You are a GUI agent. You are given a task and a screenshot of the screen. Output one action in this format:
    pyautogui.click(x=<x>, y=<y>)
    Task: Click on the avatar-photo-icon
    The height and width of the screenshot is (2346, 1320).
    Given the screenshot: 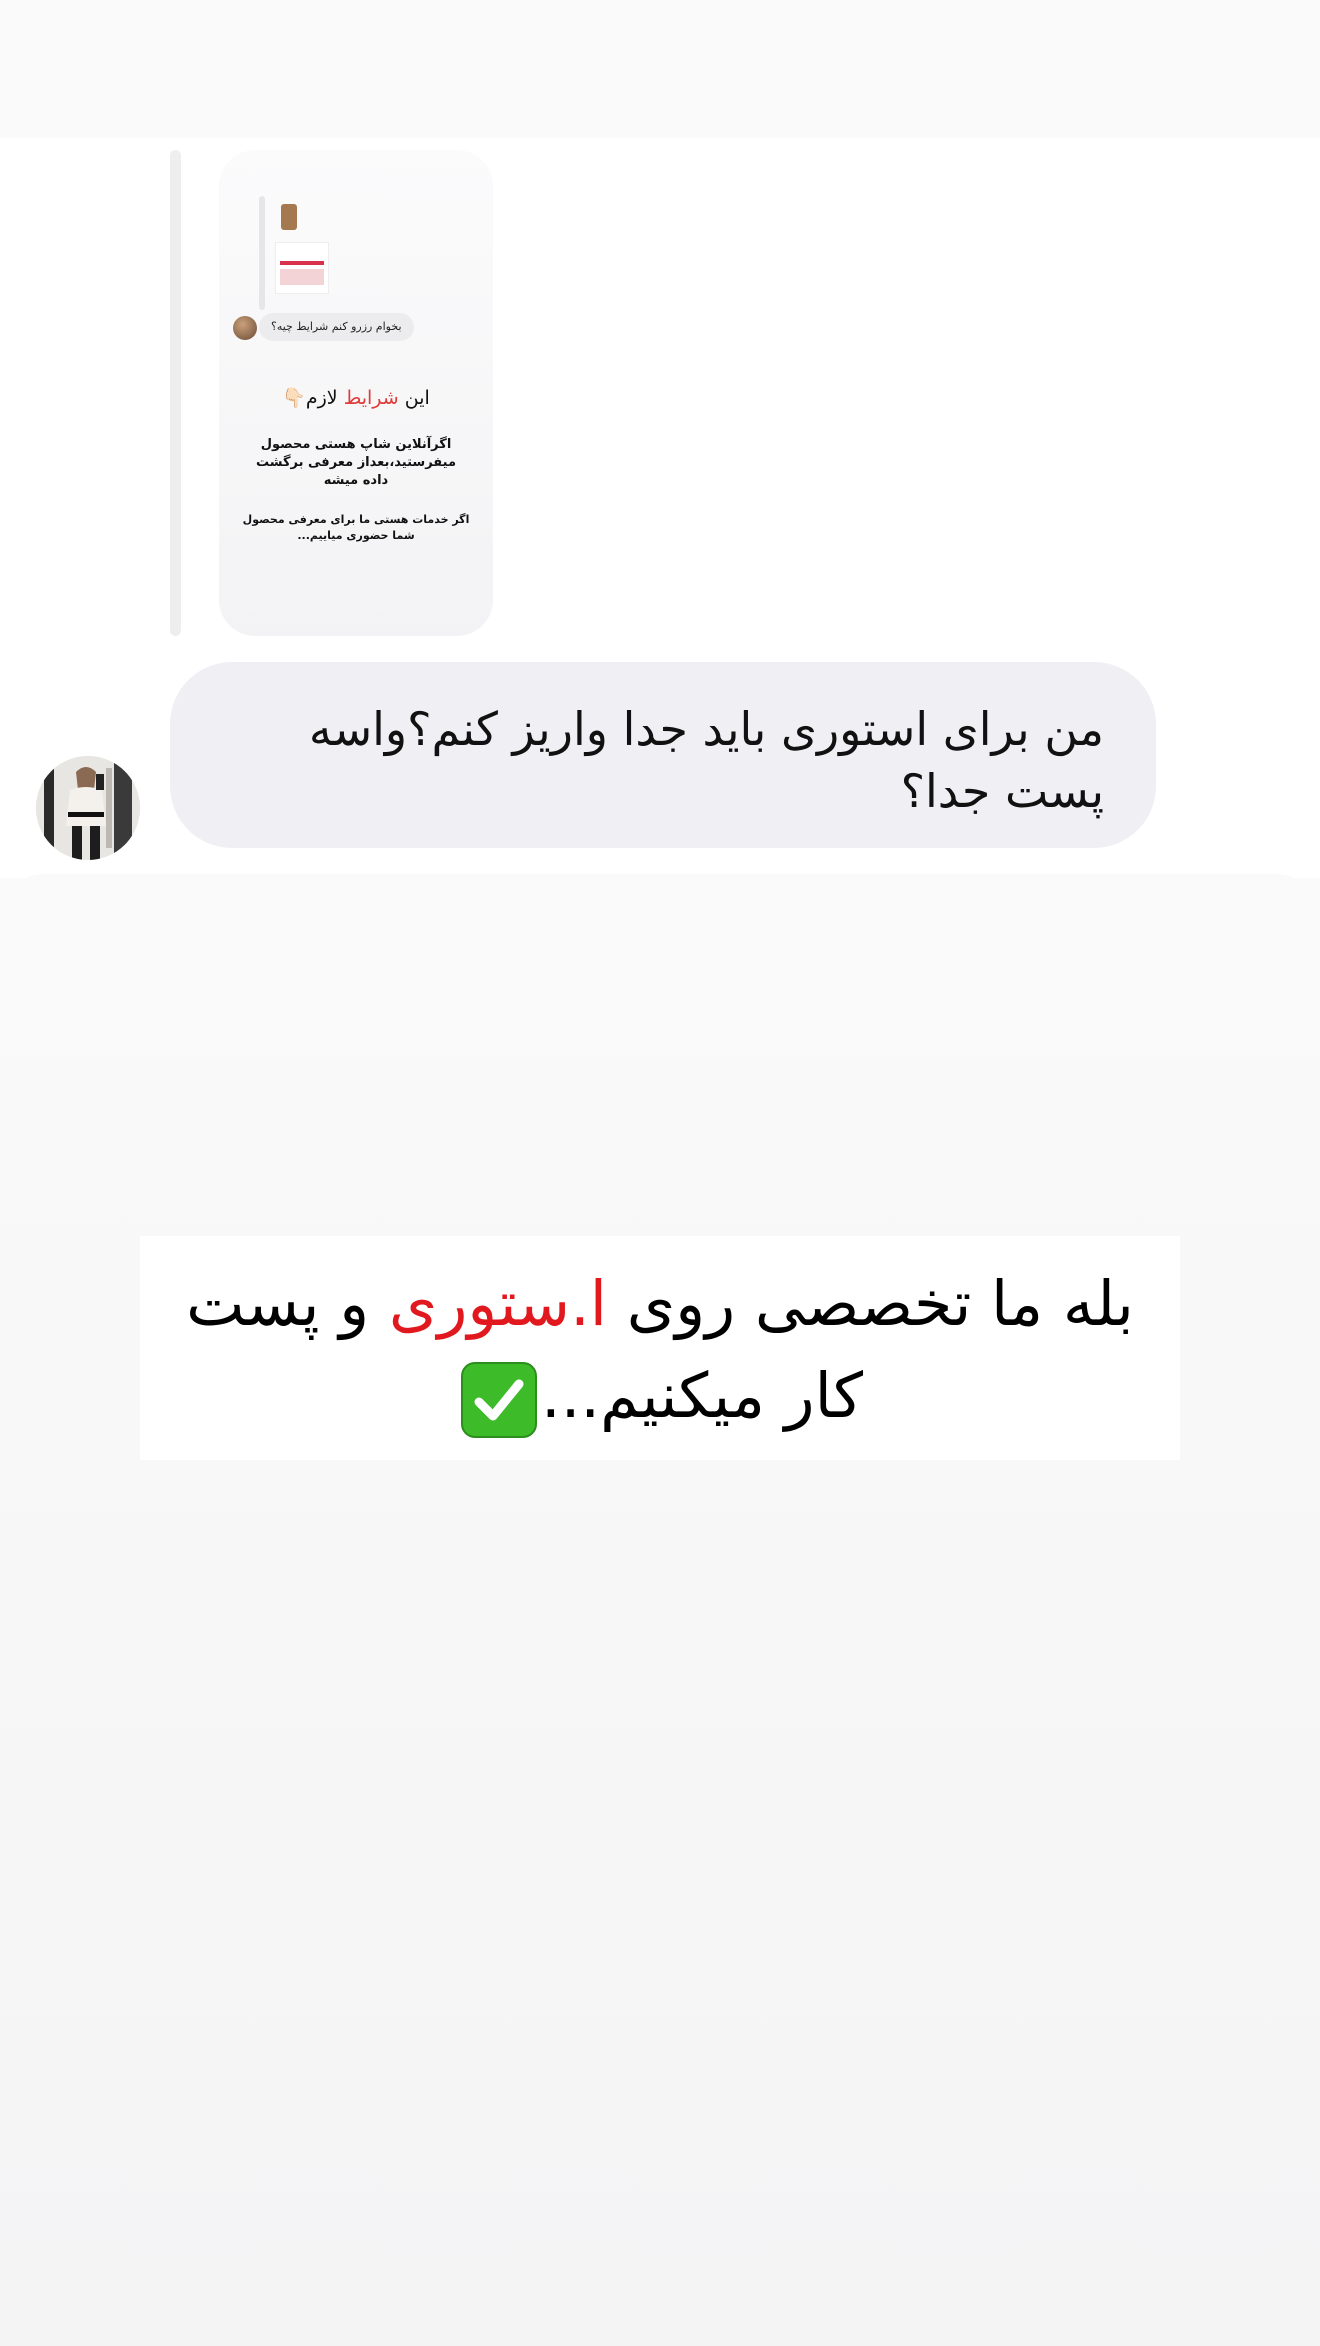 What is the action you would take?
    pyautogui.click(x=88, y=808)
    